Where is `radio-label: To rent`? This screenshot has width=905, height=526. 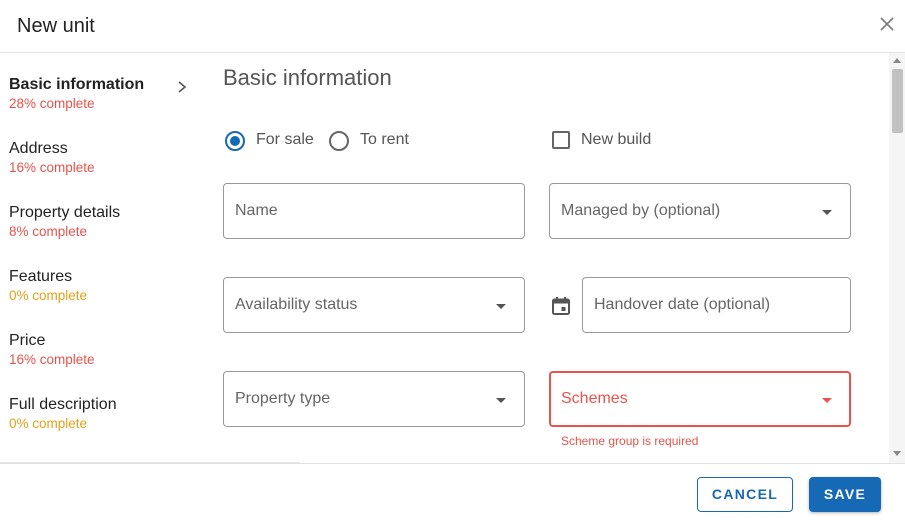
radio-label: To rent is located at coordinates (384, 139).